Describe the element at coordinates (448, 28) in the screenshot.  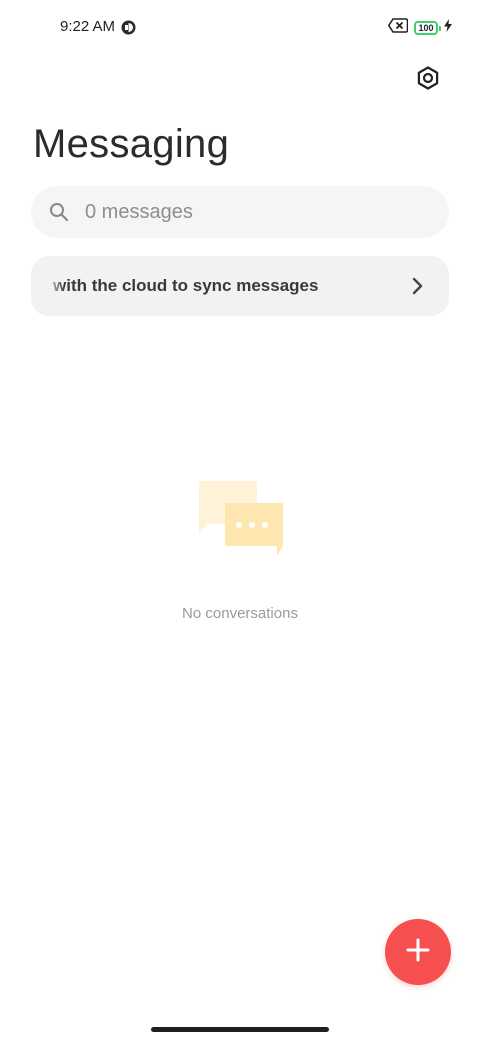
I see `charging-icon` at that location.